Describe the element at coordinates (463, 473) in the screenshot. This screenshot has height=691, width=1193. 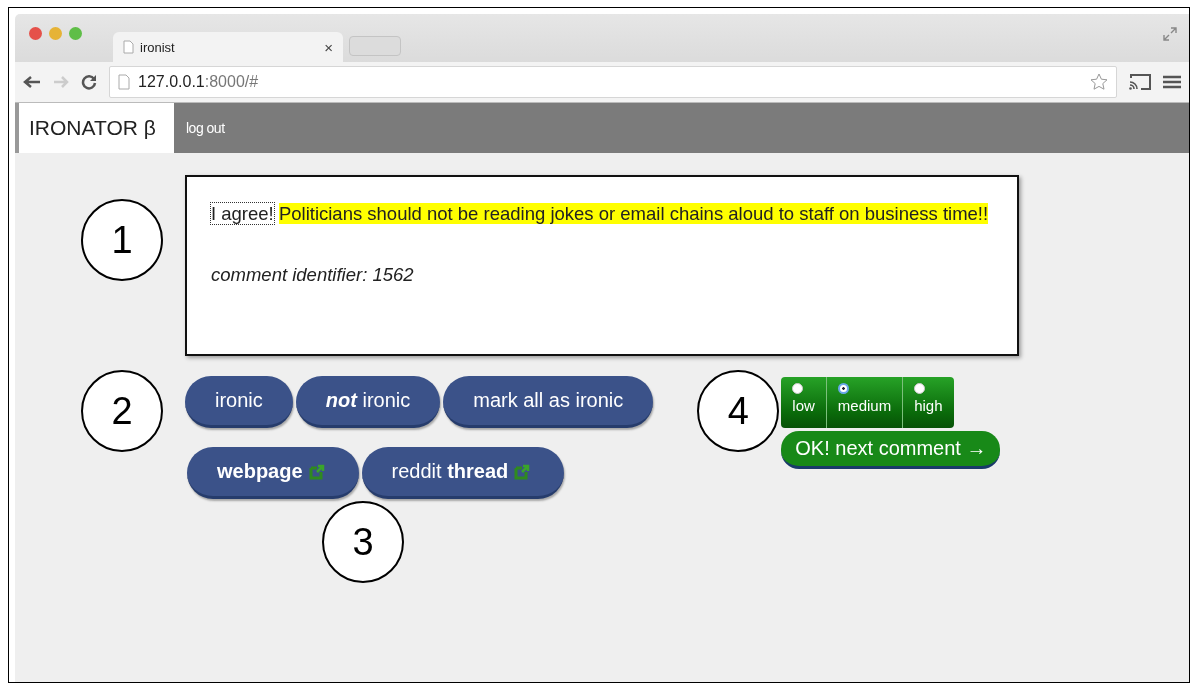
I see `link-button: reddit thread` at that location.